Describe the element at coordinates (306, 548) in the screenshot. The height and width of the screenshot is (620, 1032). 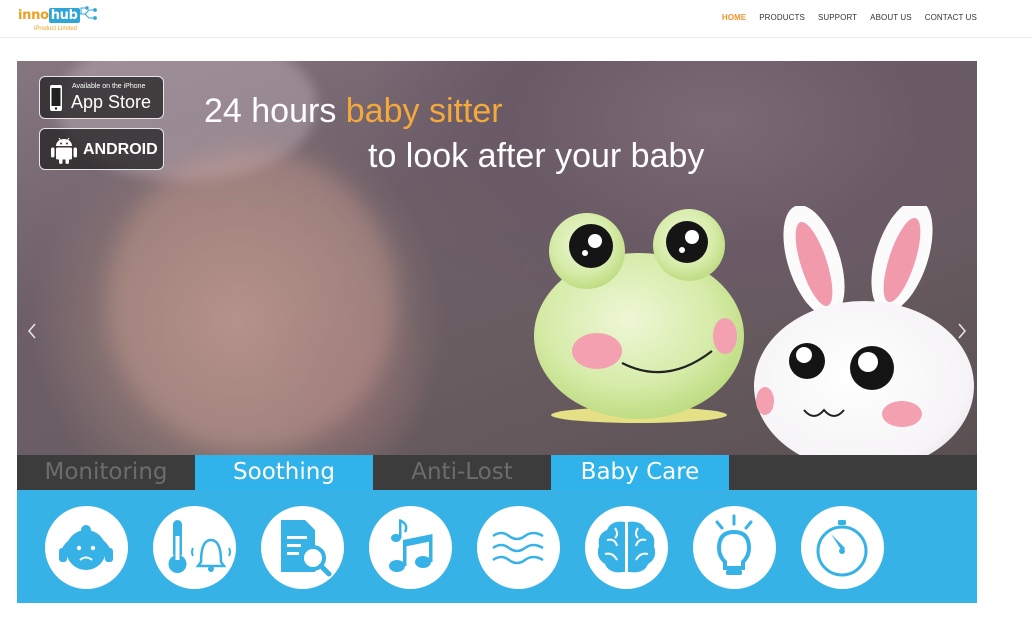
I see `document-search-icon` at that location.